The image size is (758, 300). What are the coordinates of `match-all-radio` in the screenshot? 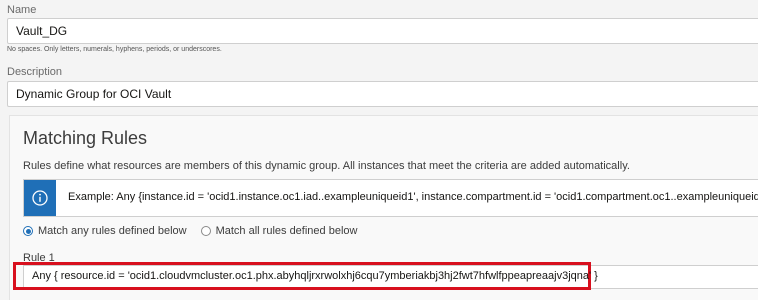 It's located at (205, 231).